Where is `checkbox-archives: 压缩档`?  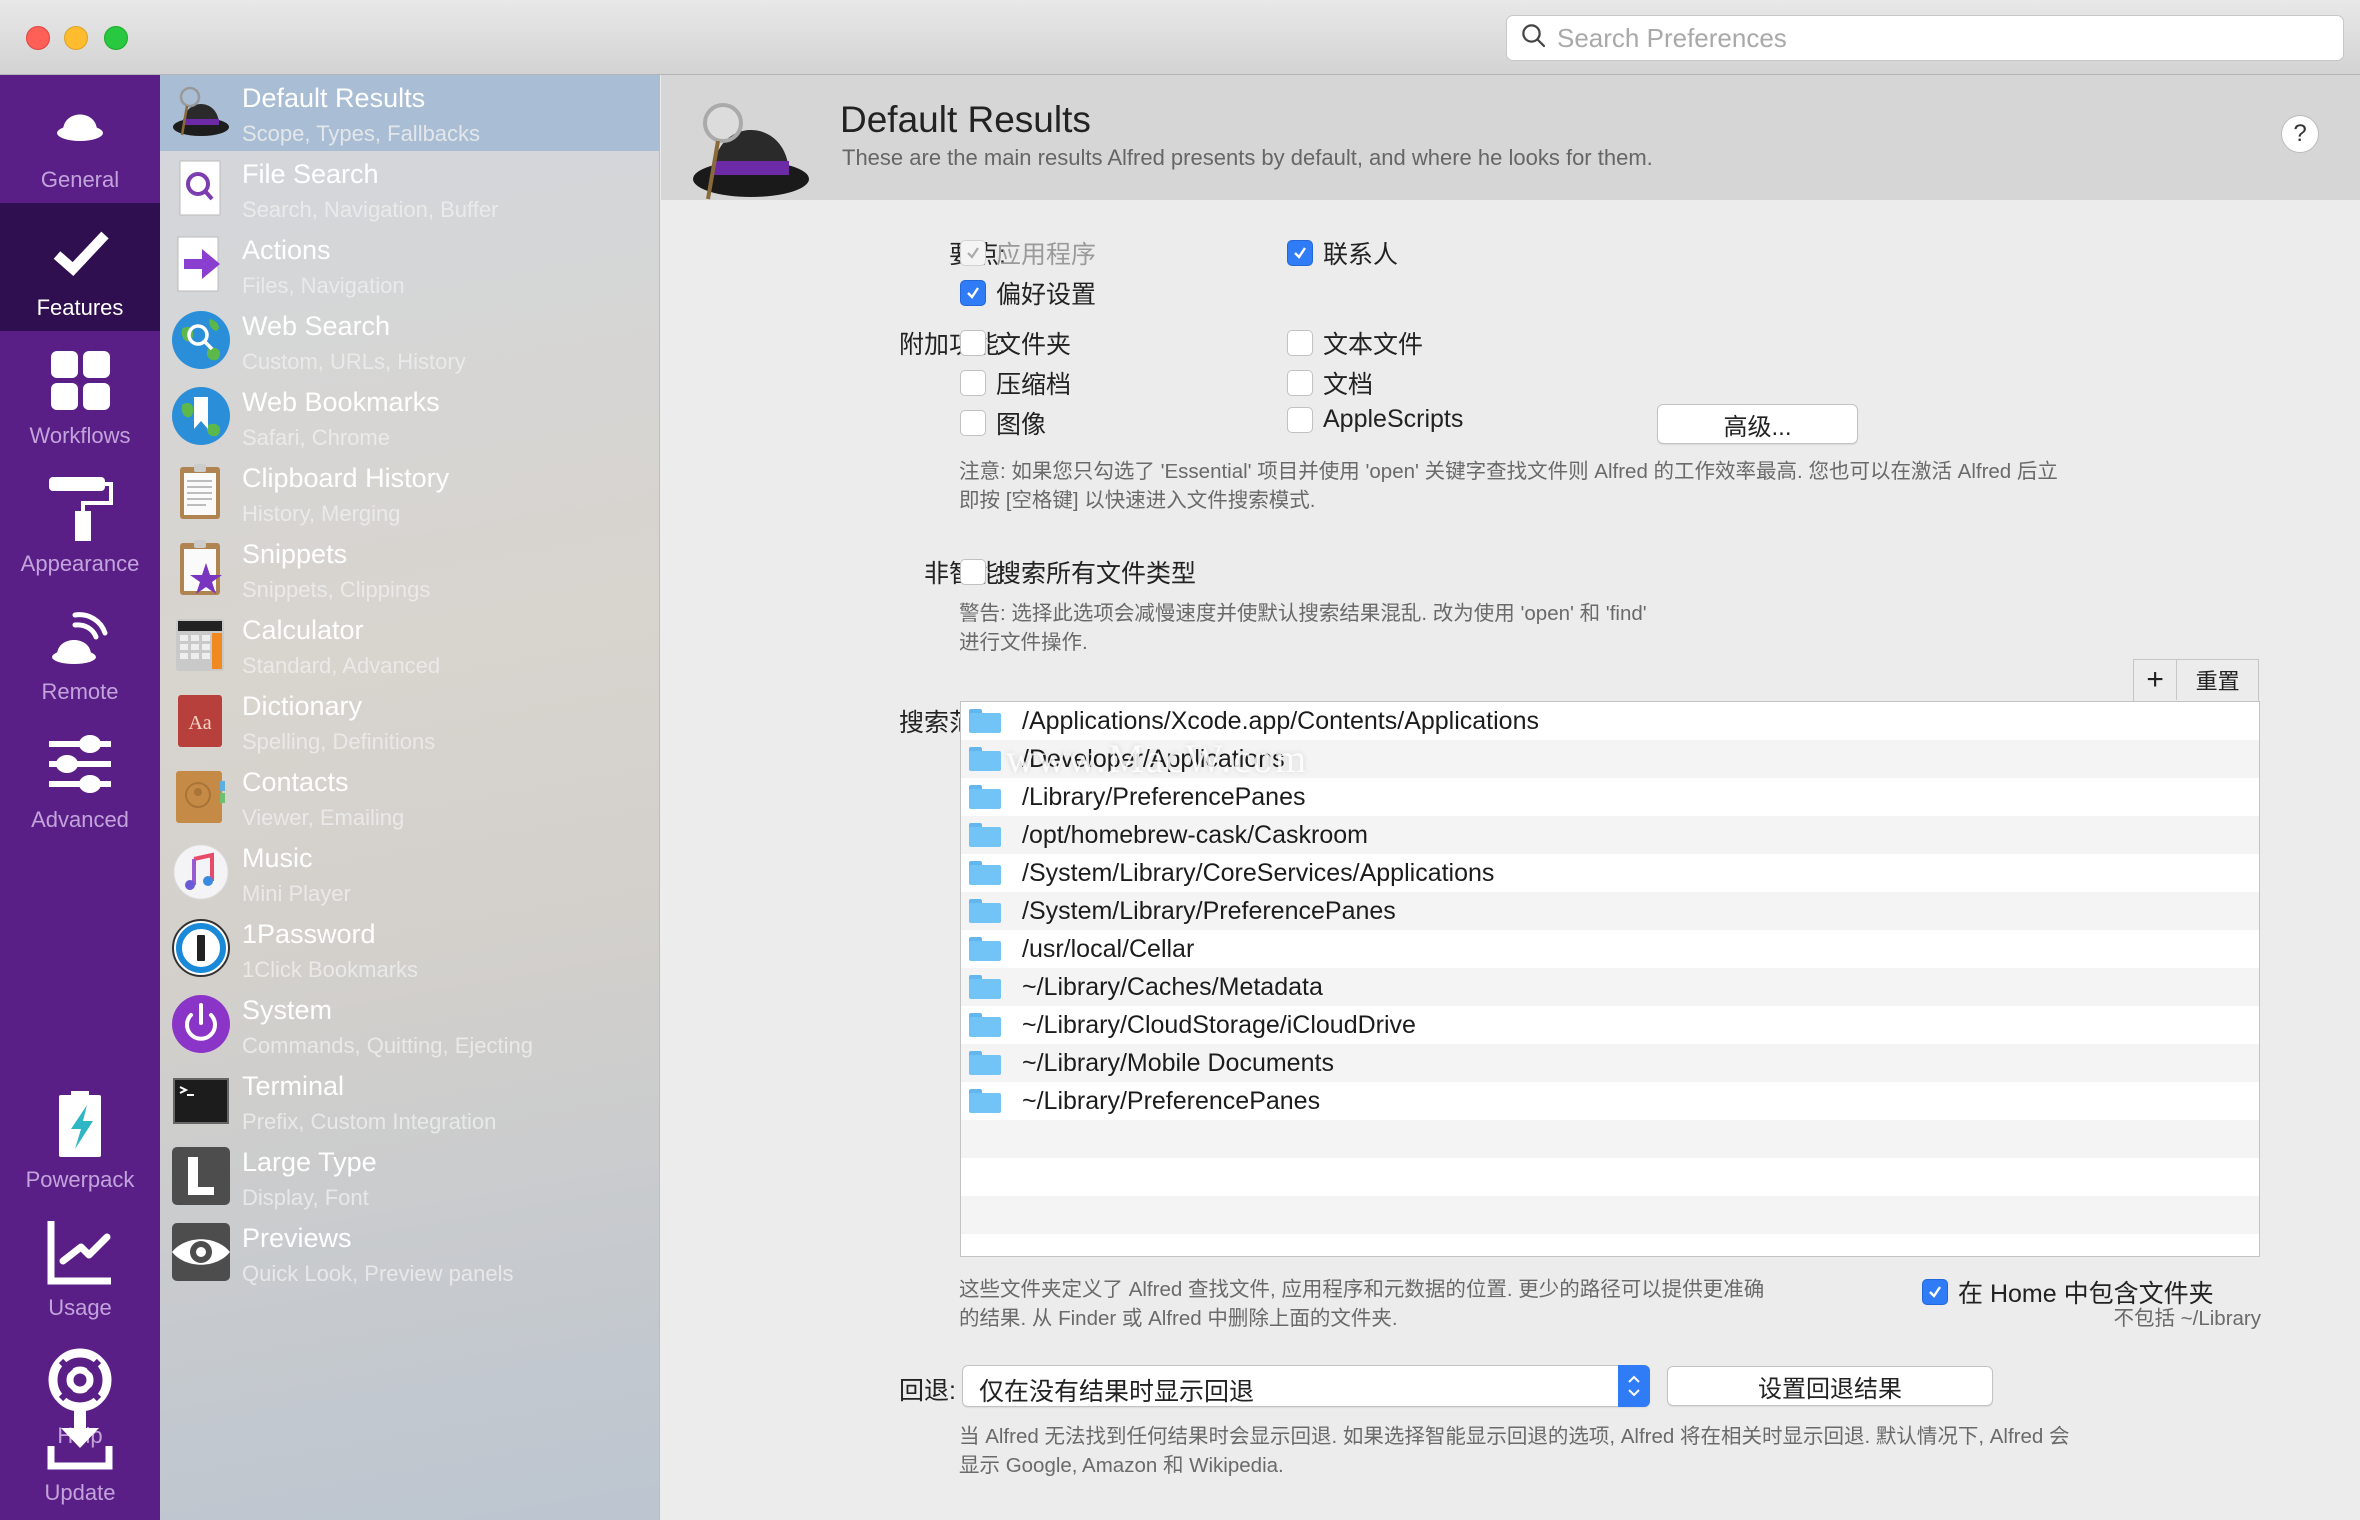
checkbox-archives: 压缩档 is located at coordinates (1015, 383).